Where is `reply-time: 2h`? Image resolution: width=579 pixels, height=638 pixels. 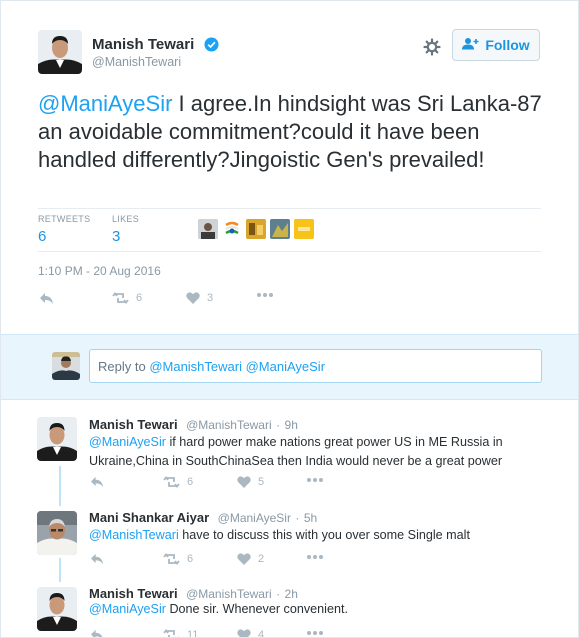 reply-time: 2h is located at coordinates (291, 594).